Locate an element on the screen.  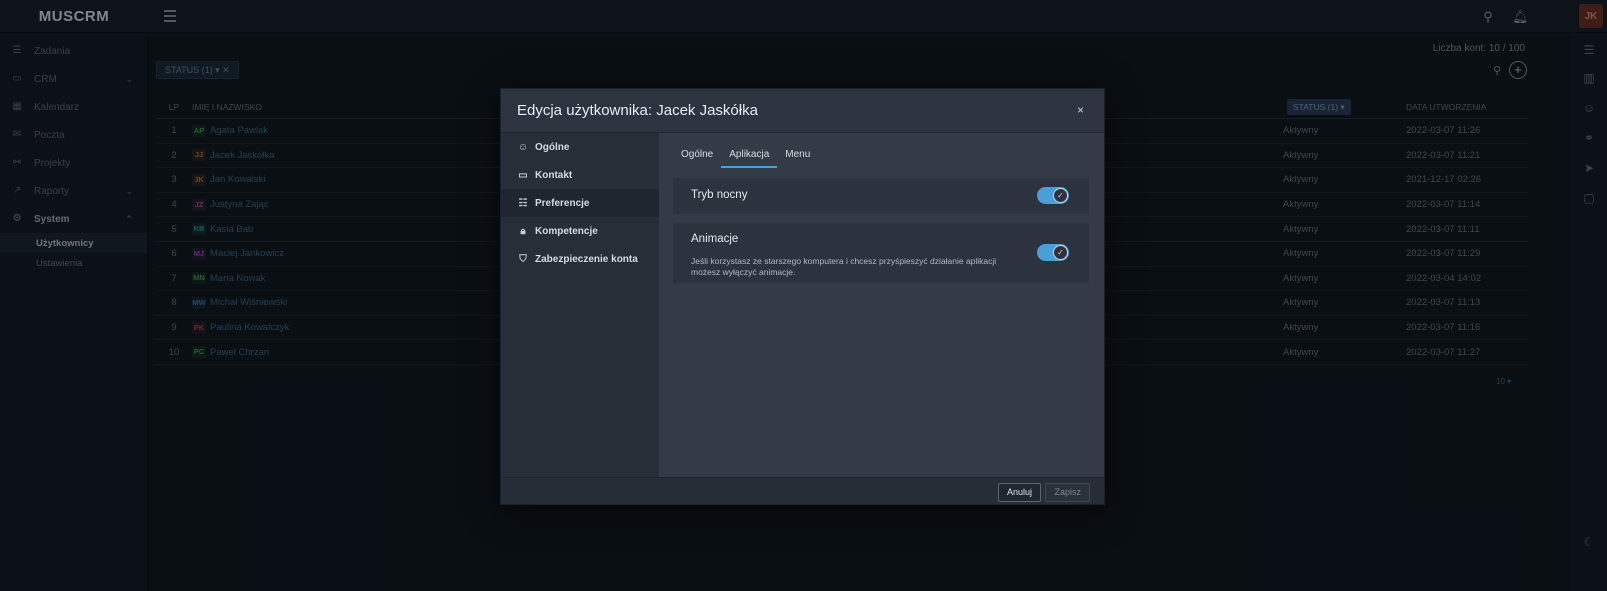
modal-nav-label: Ogólne is located at coordinates (552, 147).